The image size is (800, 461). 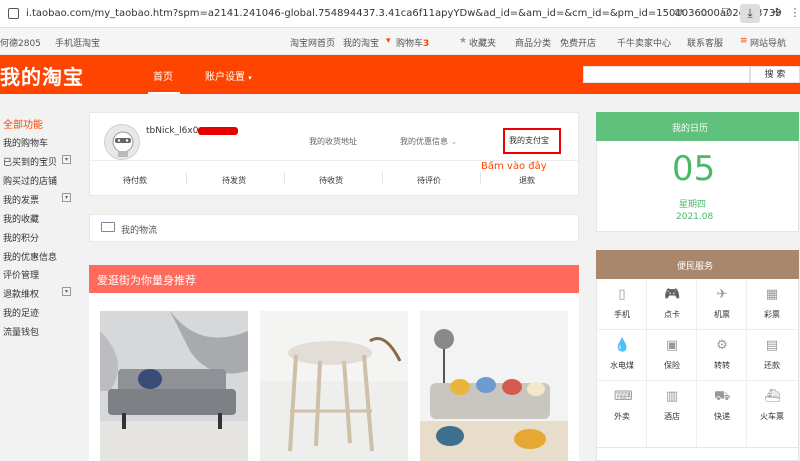 I want to click on topnav-site-nav: 网站导航, so click(x=768, y=42).